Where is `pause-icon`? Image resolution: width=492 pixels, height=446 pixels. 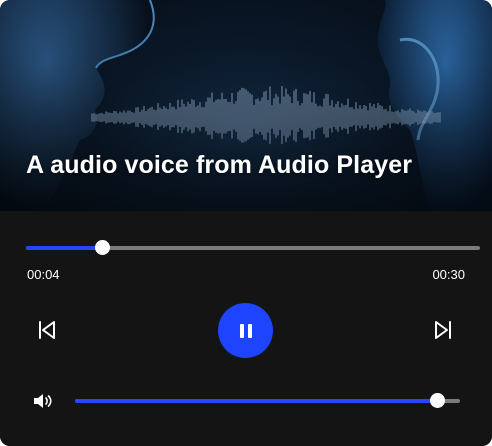
pause-icon is located at coordinates (245, 330).